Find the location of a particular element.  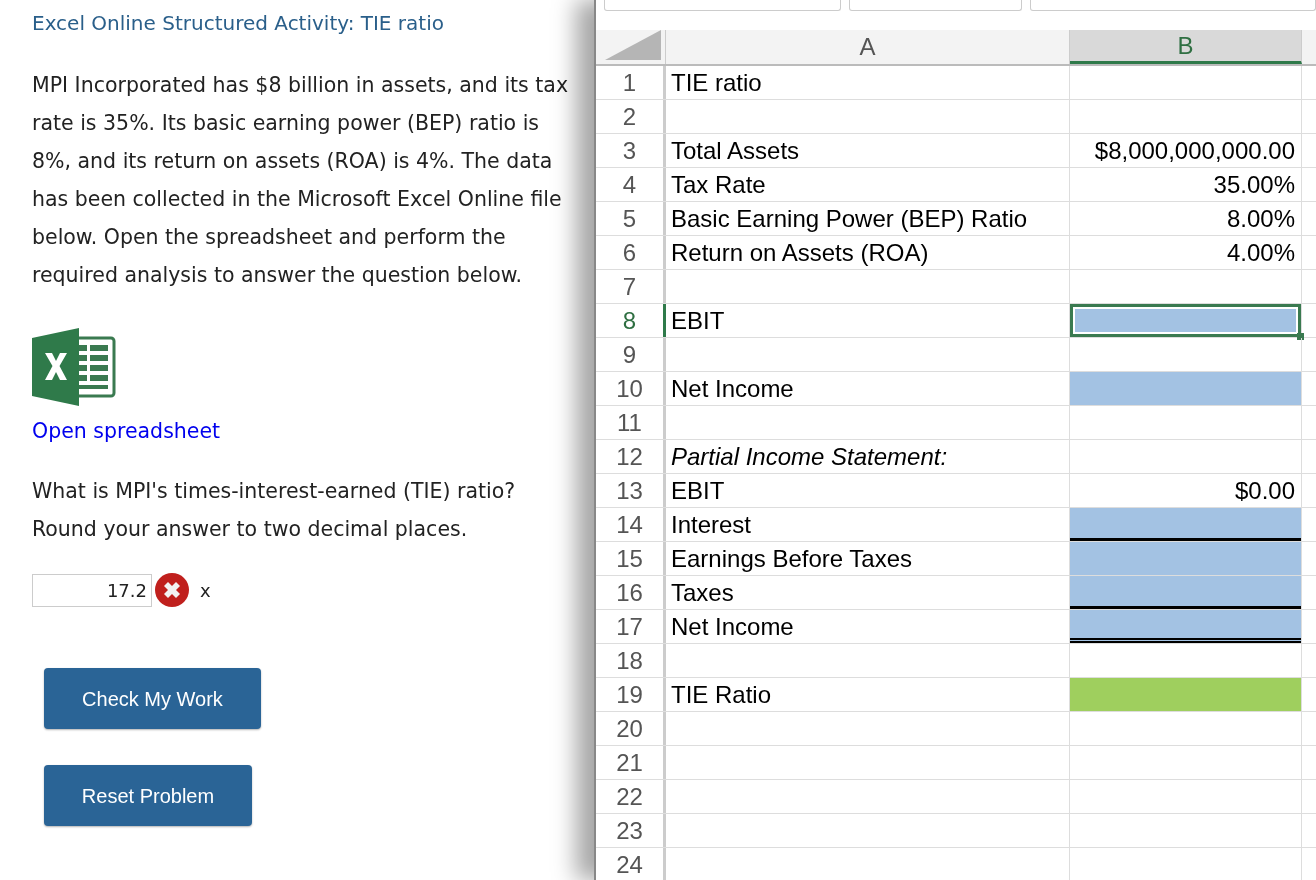

fill-handle is located at coordinates (1300, 336).